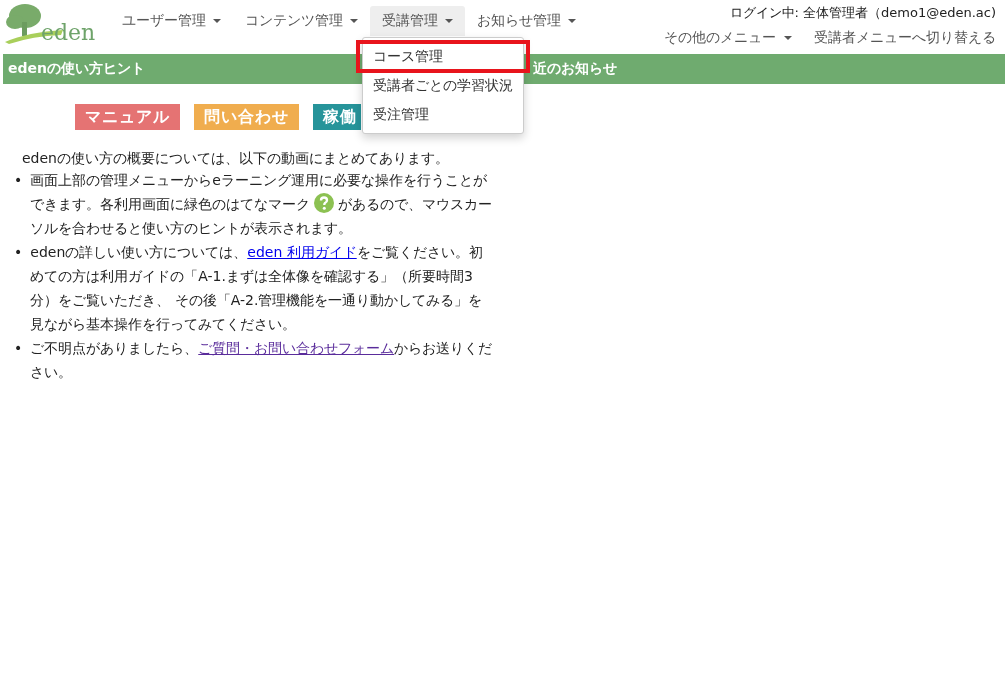 The height and width of the screenshot is (680, 1008). Describe the element at coordinates (862, 13) in the screenshot. I see `login-status: ログイン中: 全体管理者（demo1@eden.ac)` at that location.